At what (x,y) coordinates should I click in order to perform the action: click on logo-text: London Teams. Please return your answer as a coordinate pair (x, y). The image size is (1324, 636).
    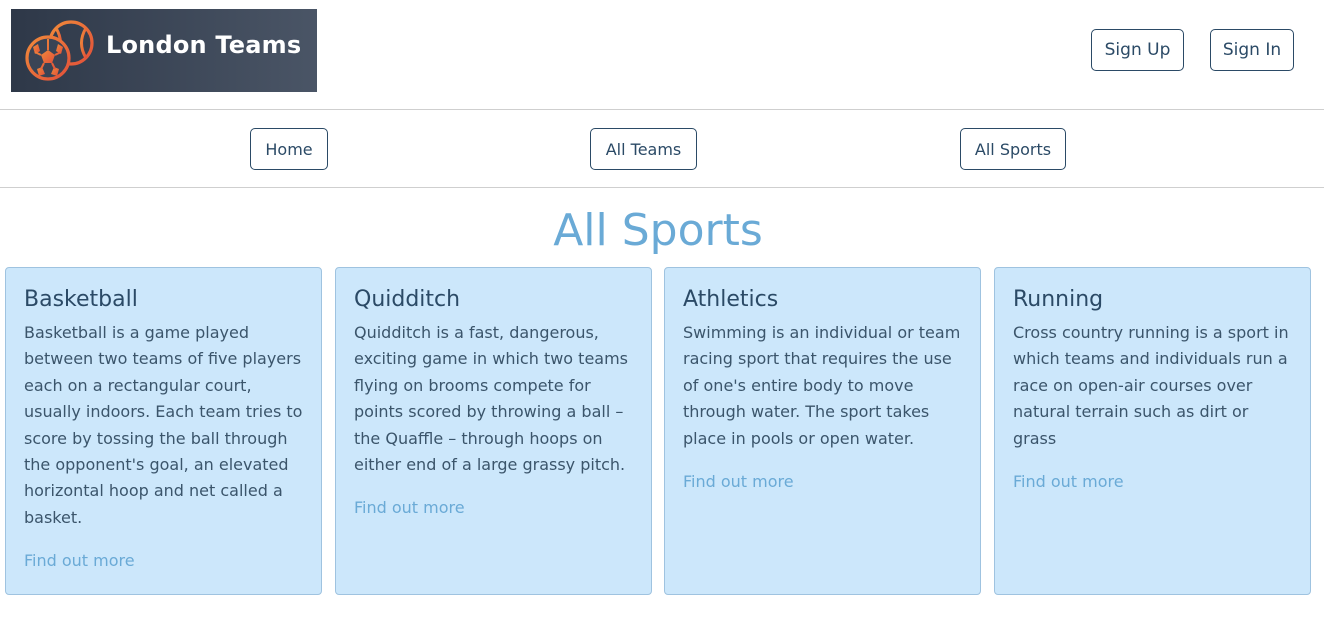
    Looking at the image, I should click on (204, 45).